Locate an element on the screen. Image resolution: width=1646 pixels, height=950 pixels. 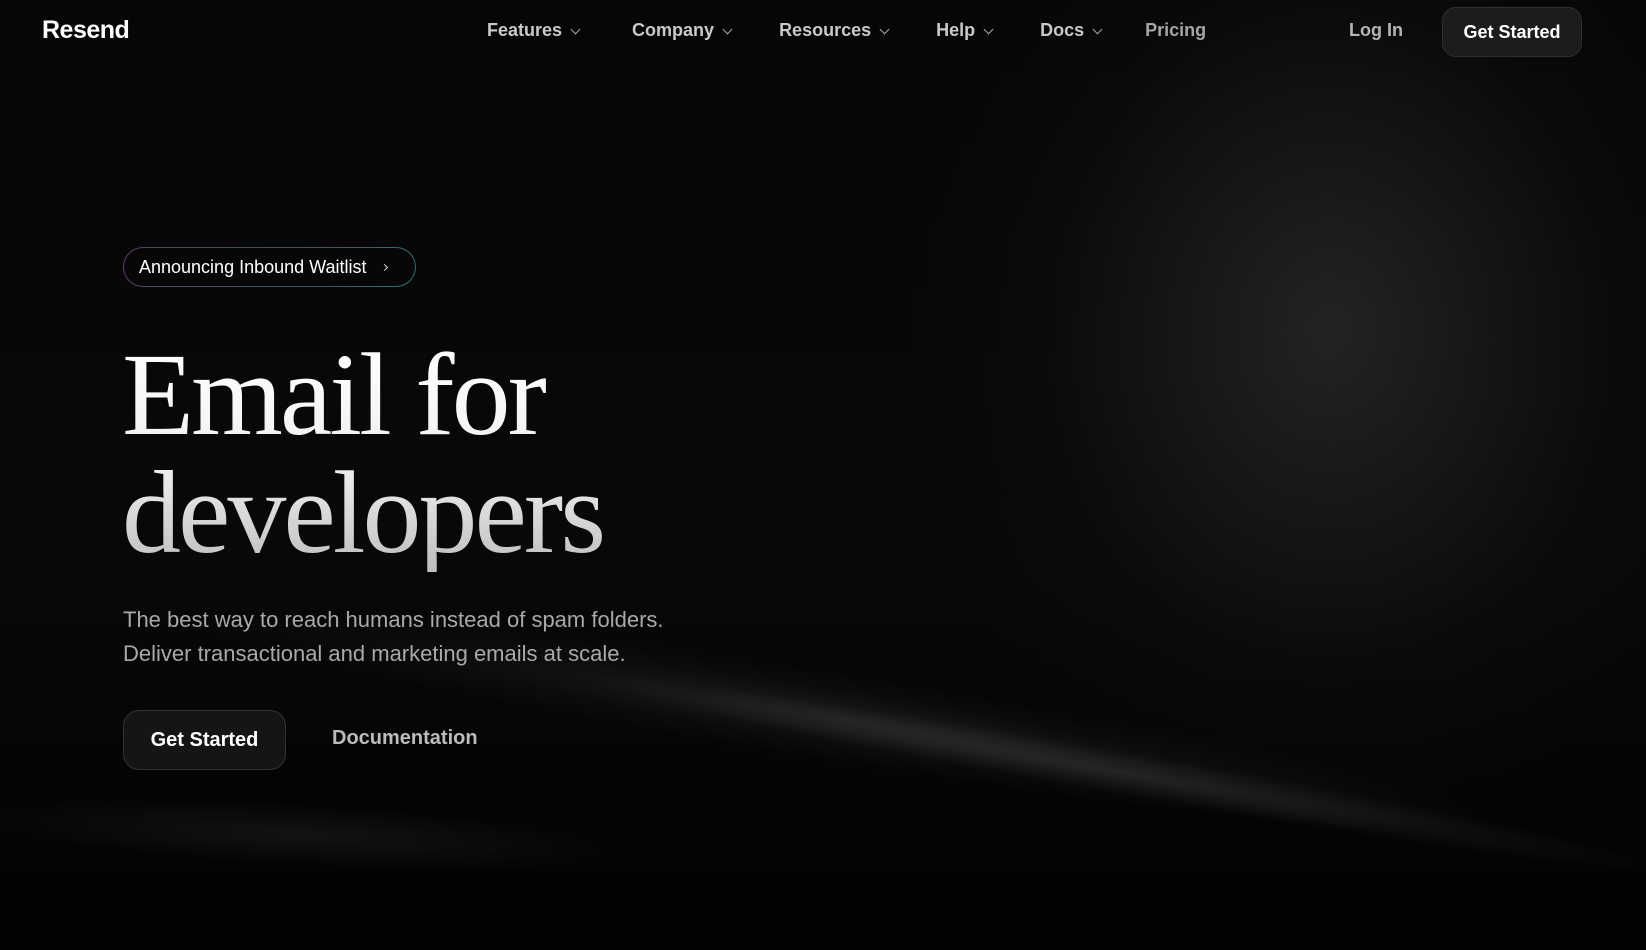
hero-headline: Email for developers is located at coordinates (362, 454).